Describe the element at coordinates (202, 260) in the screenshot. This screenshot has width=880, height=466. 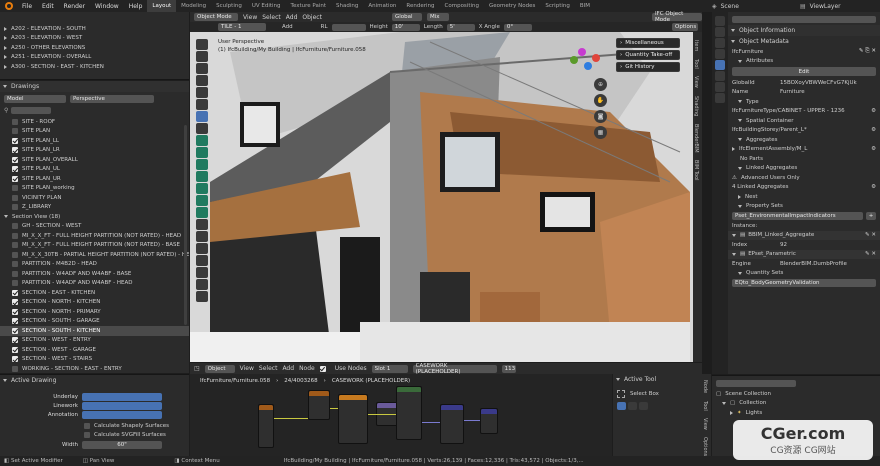
I see `grid-tool-icon` at that location.